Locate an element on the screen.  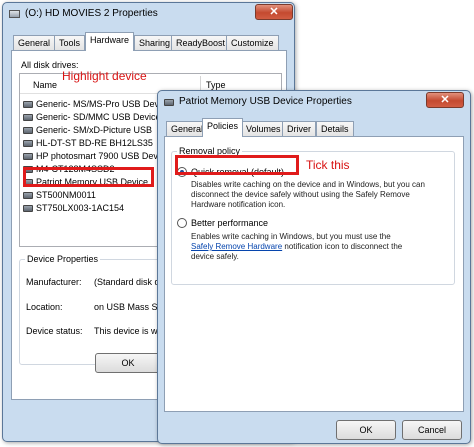
tab-customize: Customize is located at coordinates (252, 43).